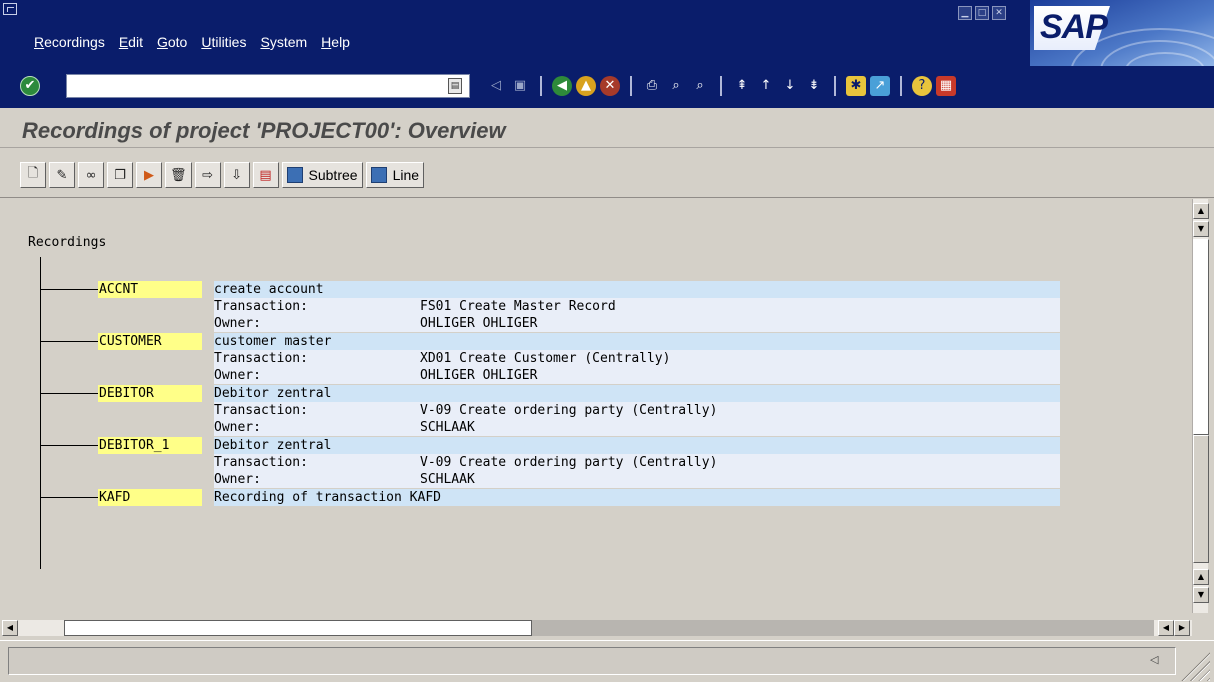  I want to click on table-row: Transaction: FS01 Create Master Record, so click(637, 306).